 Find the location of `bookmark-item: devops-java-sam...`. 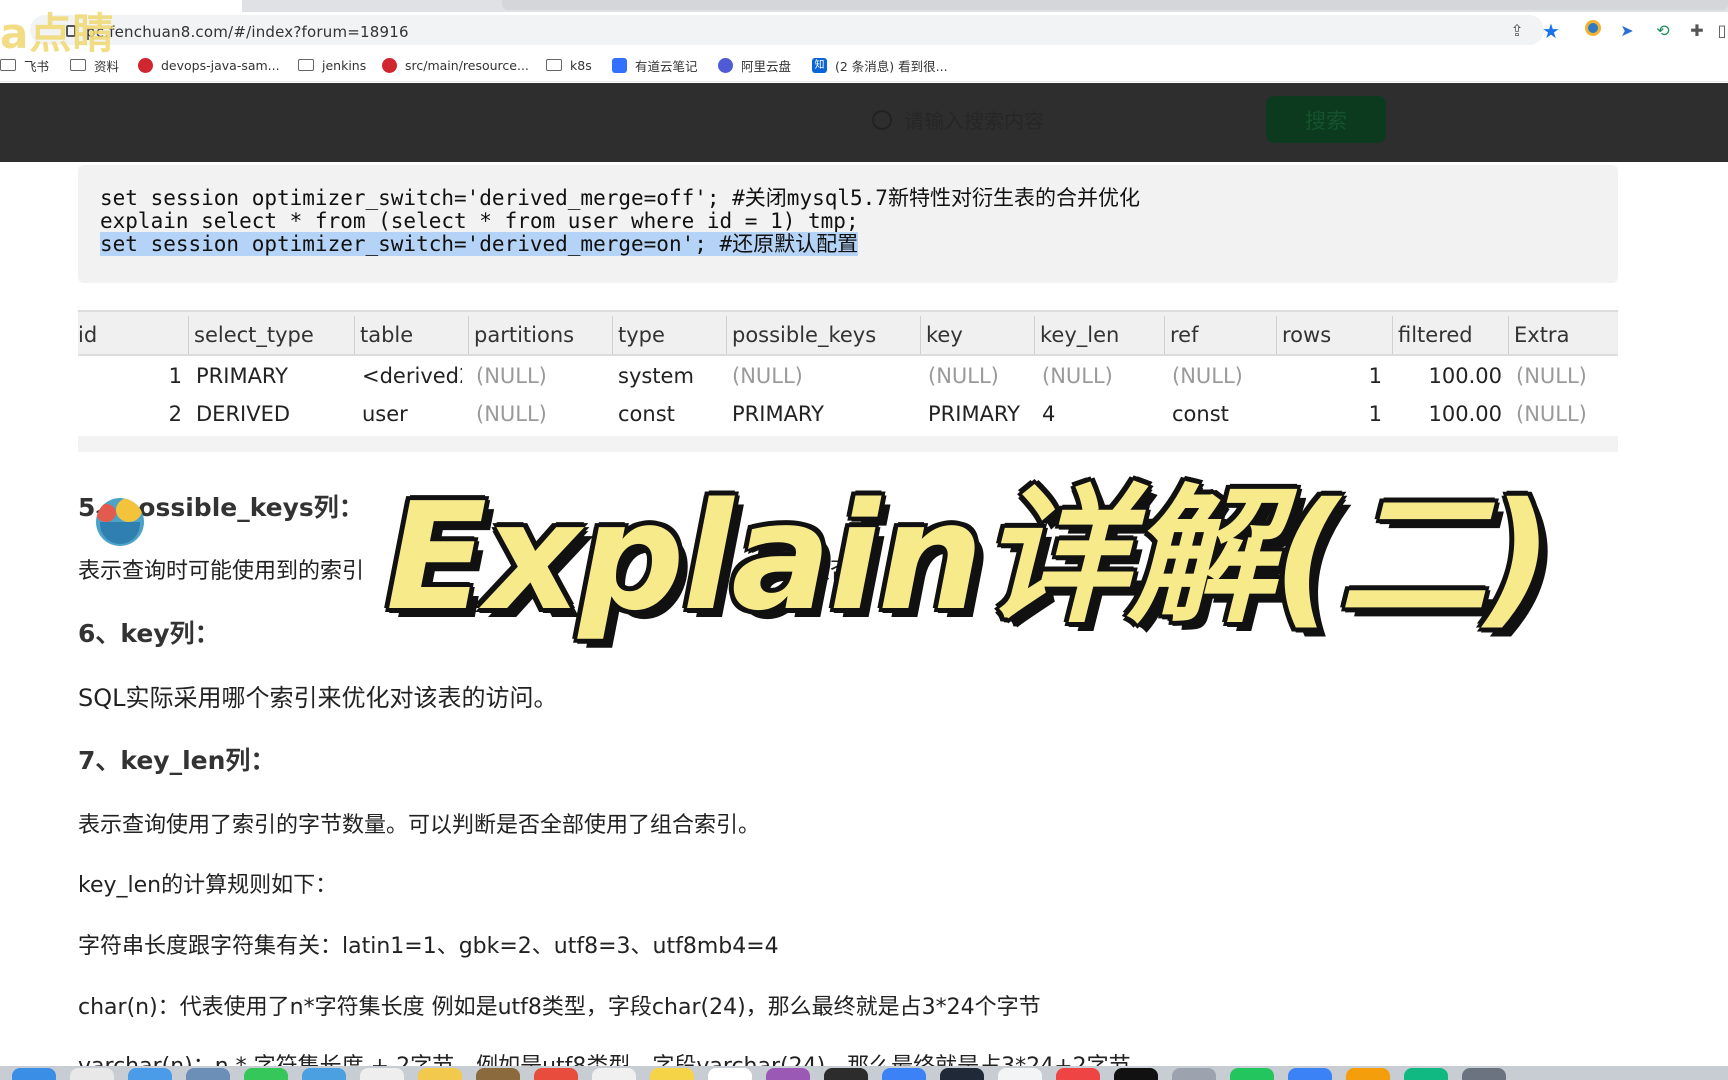

bookmark-item: devops-java-sam... is located at coordinates (209, 65).